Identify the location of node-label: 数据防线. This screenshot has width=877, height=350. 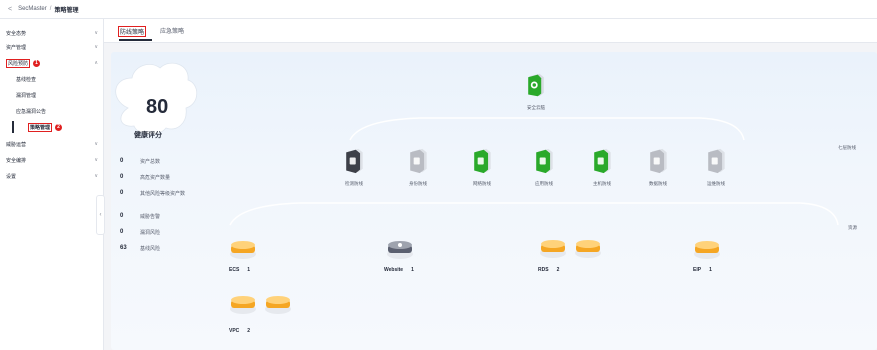
(658, 183).